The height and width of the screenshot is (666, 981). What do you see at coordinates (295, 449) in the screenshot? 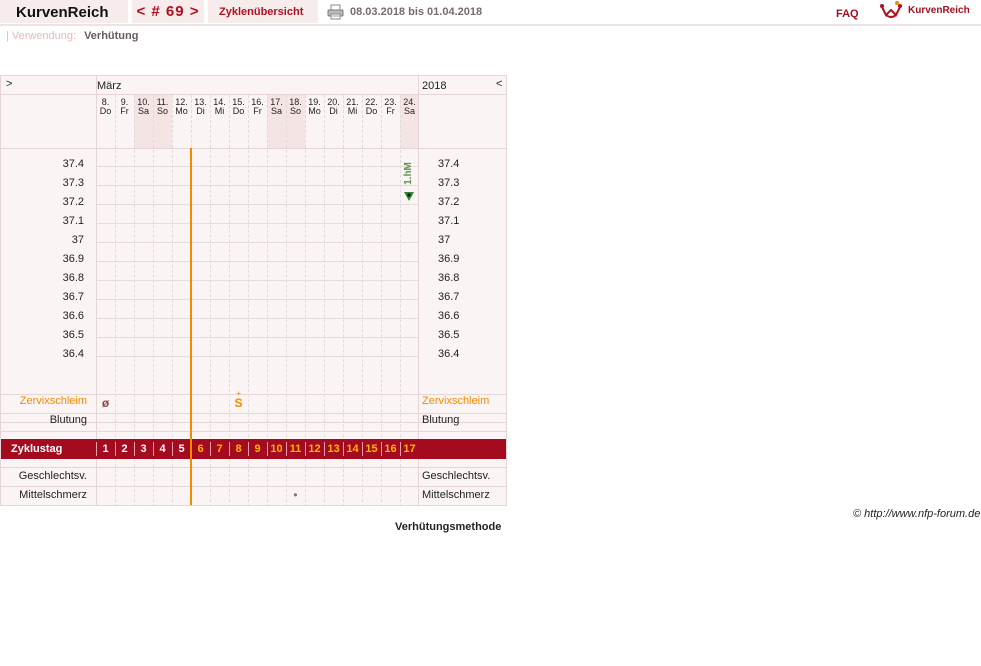
I see `cycle-day-number: 11` at bounding box center [295, 449].